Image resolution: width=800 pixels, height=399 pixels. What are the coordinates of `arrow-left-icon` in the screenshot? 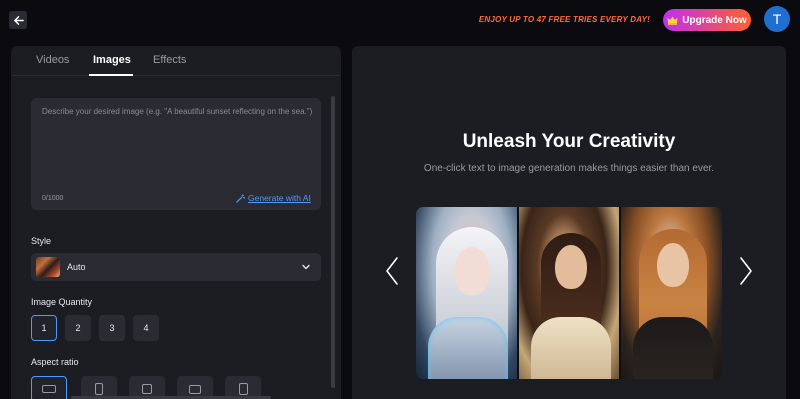 It's located at (18, 20).